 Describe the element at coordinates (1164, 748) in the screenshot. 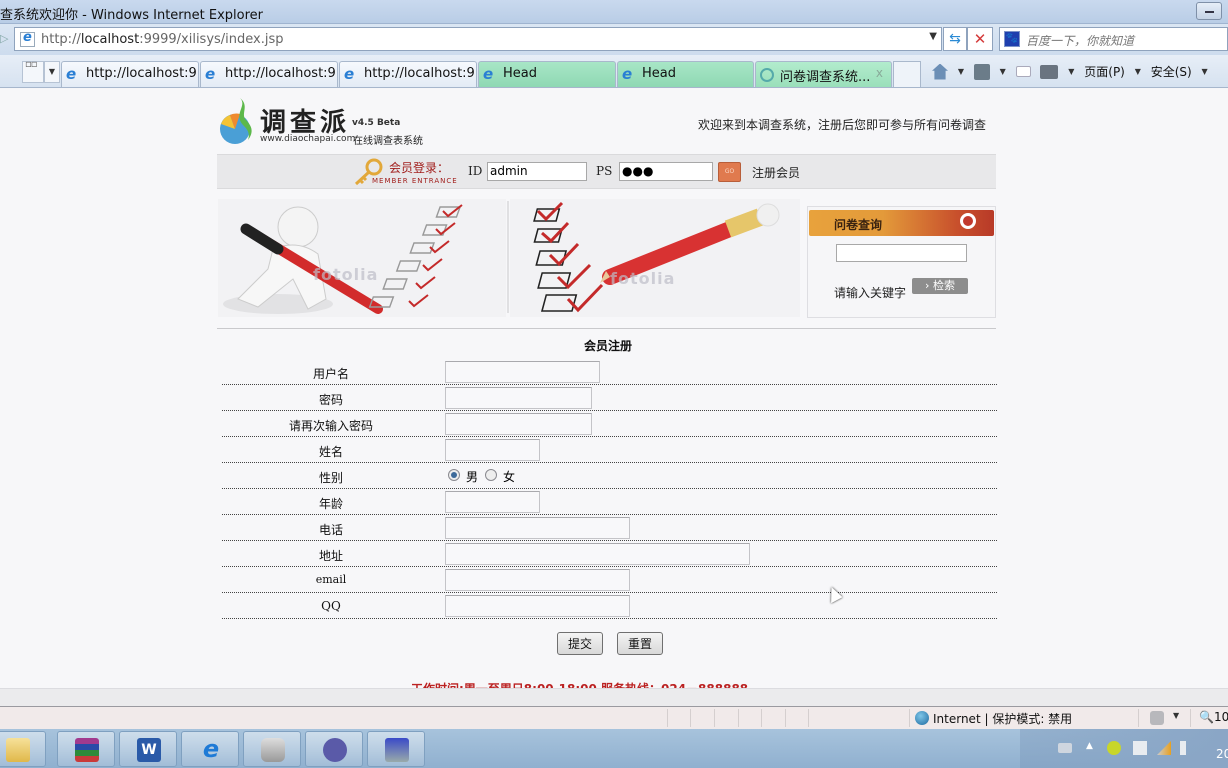

I see `network-icon` at that location.